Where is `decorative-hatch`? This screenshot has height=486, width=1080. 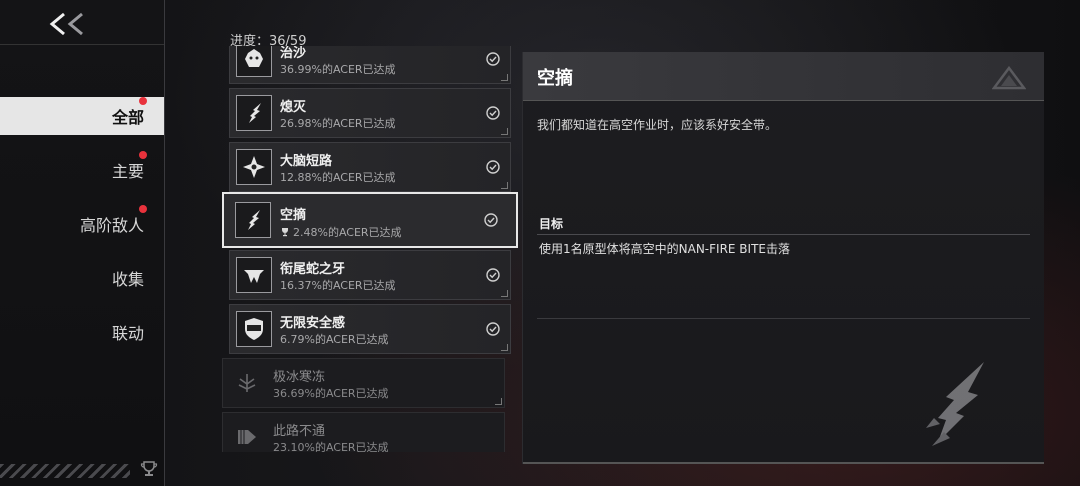 decorative-hatch is located at coordinates (65, 471).